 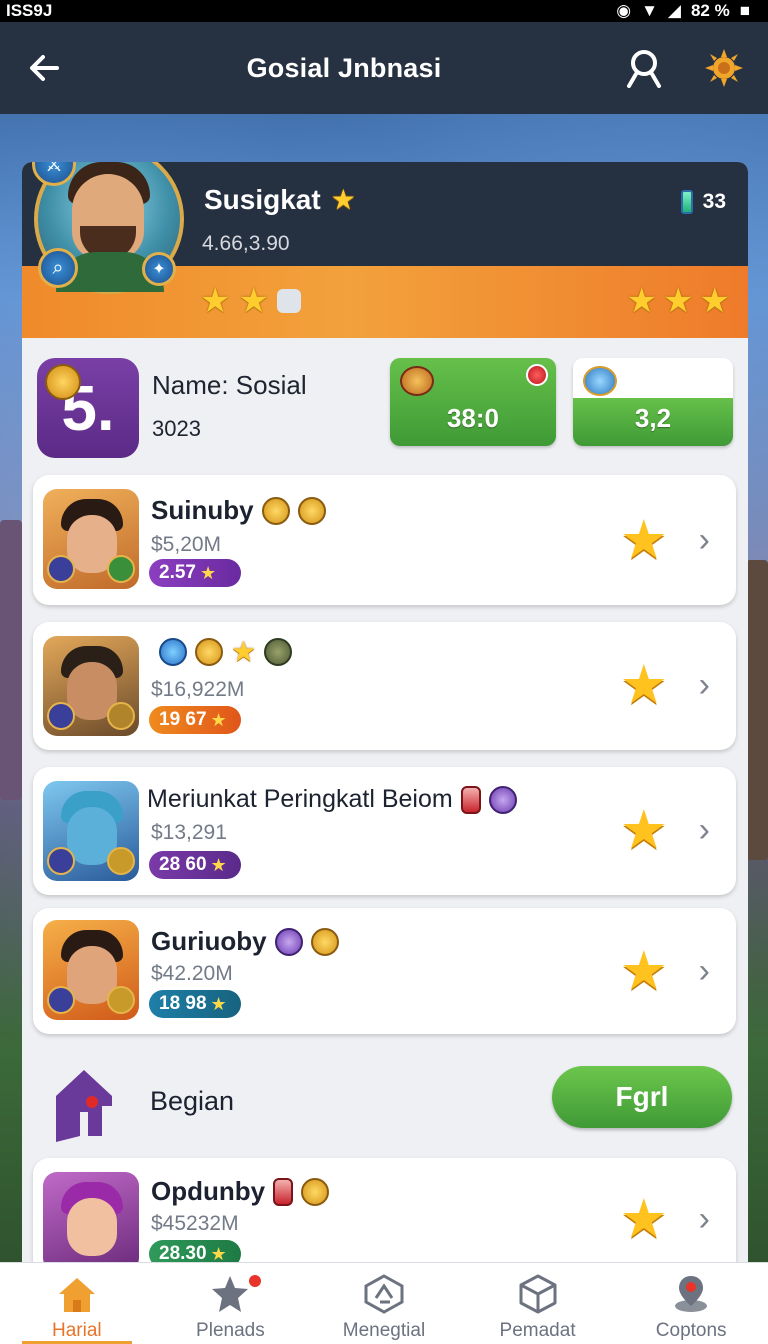 I want to click on rating-pill: 28.30 ★, so click(x=195, y=1252).